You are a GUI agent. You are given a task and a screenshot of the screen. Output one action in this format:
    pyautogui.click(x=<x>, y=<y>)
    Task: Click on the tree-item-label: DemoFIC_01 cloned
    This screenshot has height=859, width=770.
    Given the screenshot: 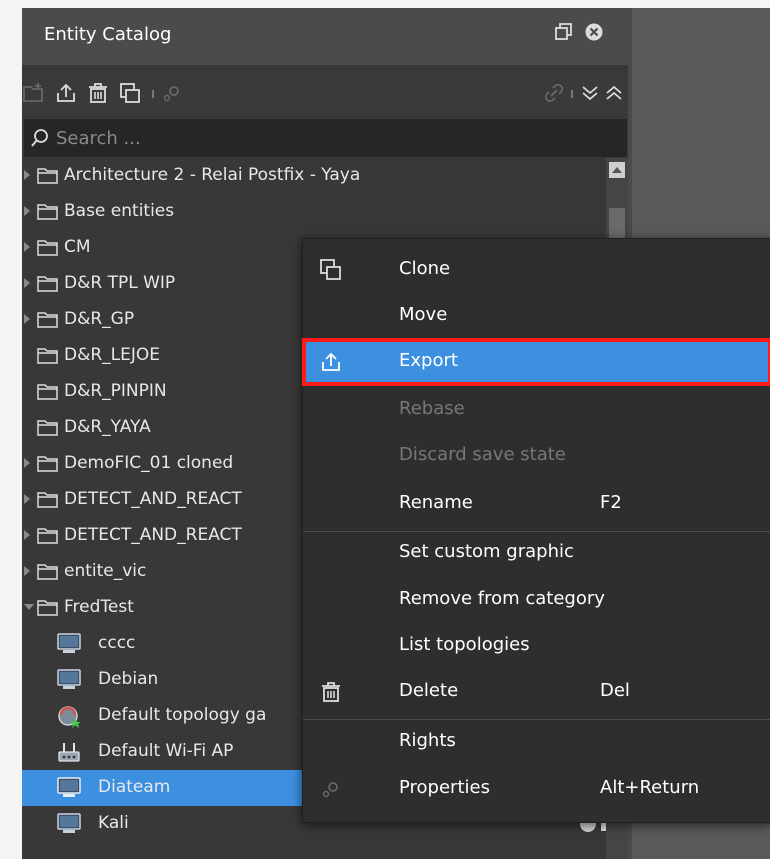 What is the action you would take?
    pyautogui.click(x=149, y=463)
    